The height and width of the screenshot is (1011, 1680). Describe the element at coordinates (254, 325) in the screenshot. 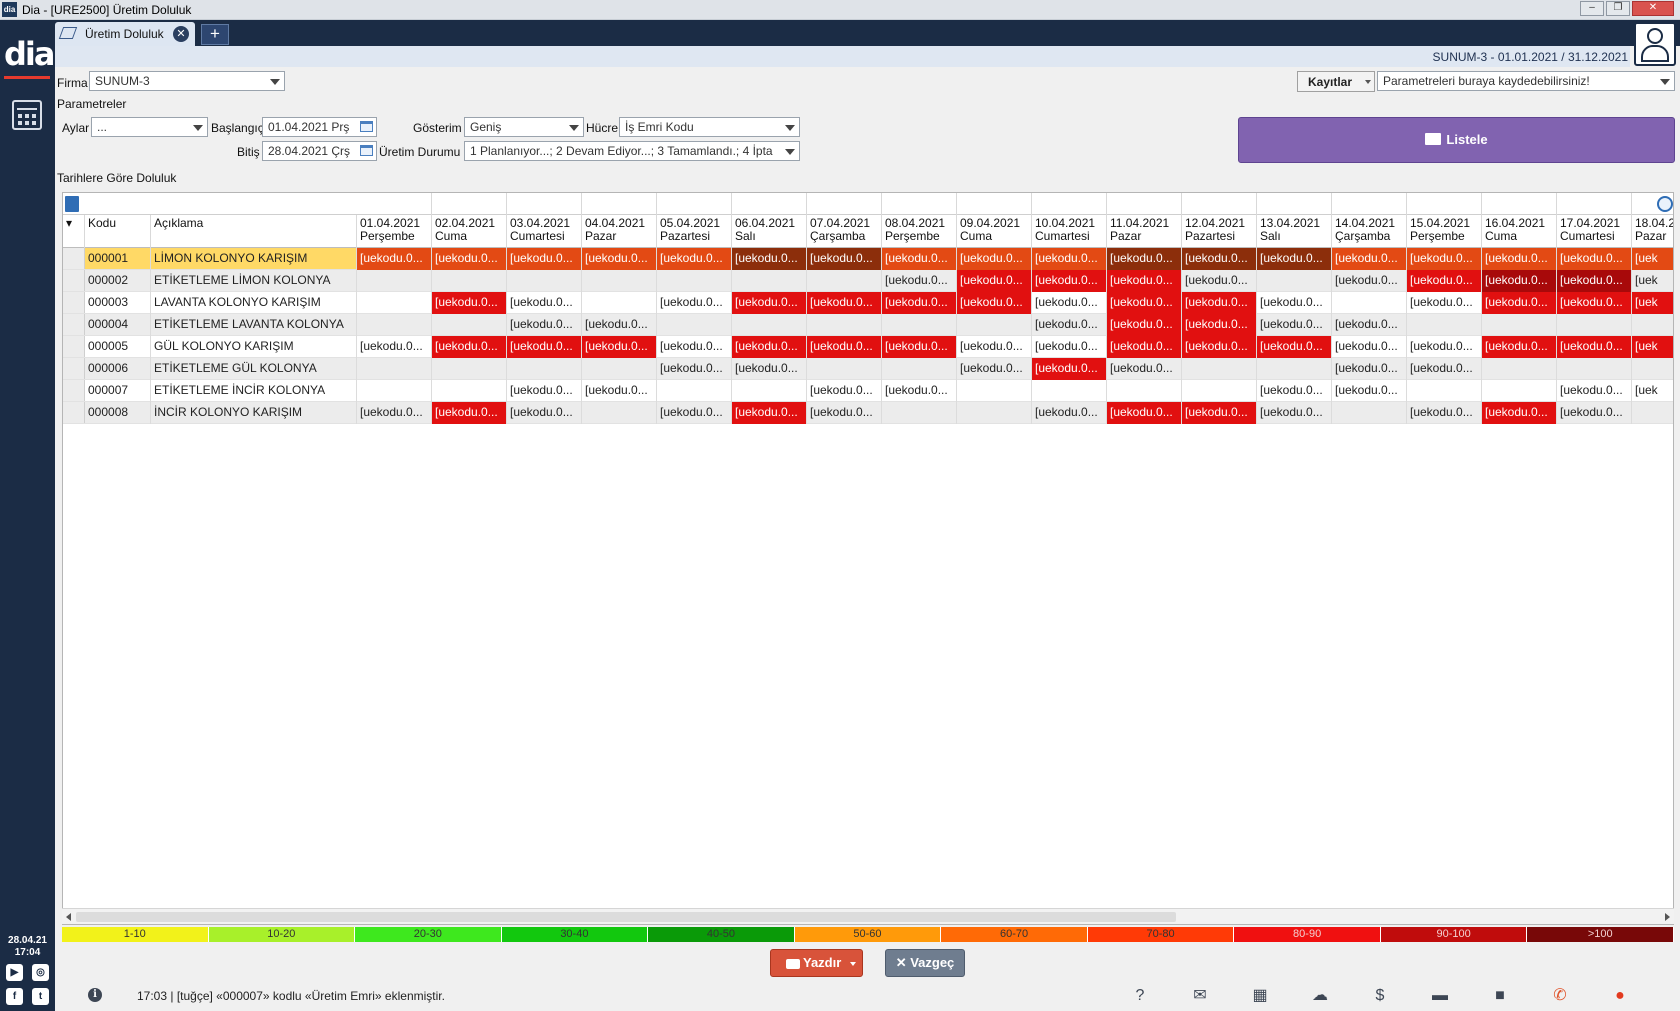

I see `cell-aciklama: ETİKETLEME LAVANTA KOLONYA` at that location.